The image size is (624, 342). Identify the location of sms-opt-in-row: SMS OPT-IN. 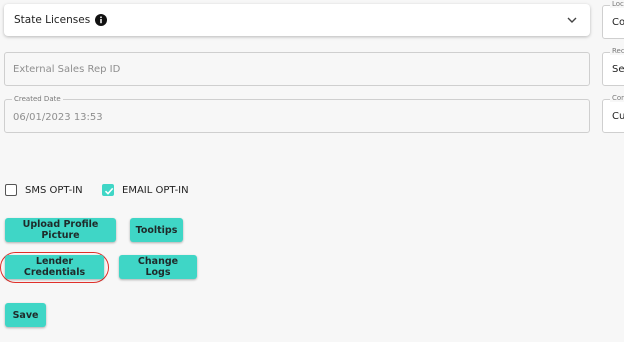
(44, 190).